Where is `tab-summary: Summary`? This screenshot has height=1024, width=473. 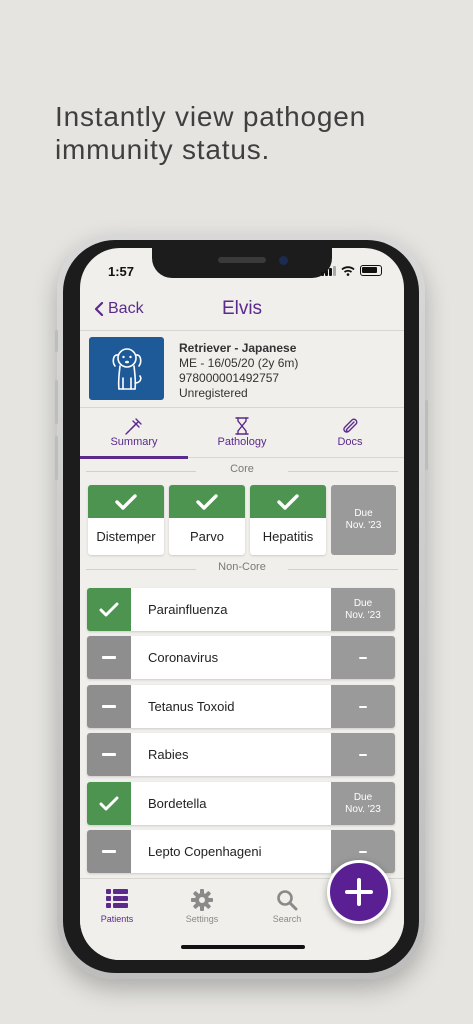
tab-summary: Summary is located at coordinates (134, 433).